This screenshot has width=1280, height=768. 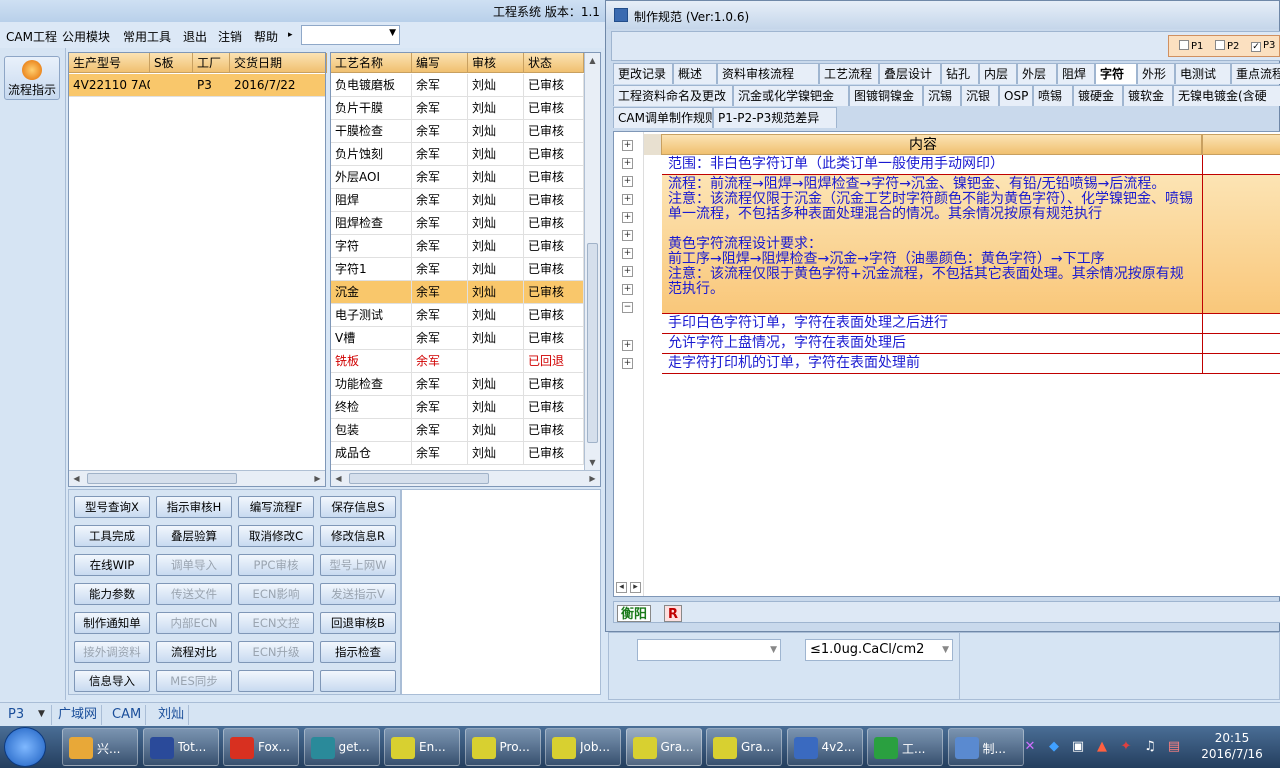 I want to click on action-button: 保存信息S, so click(x=358, y=507).